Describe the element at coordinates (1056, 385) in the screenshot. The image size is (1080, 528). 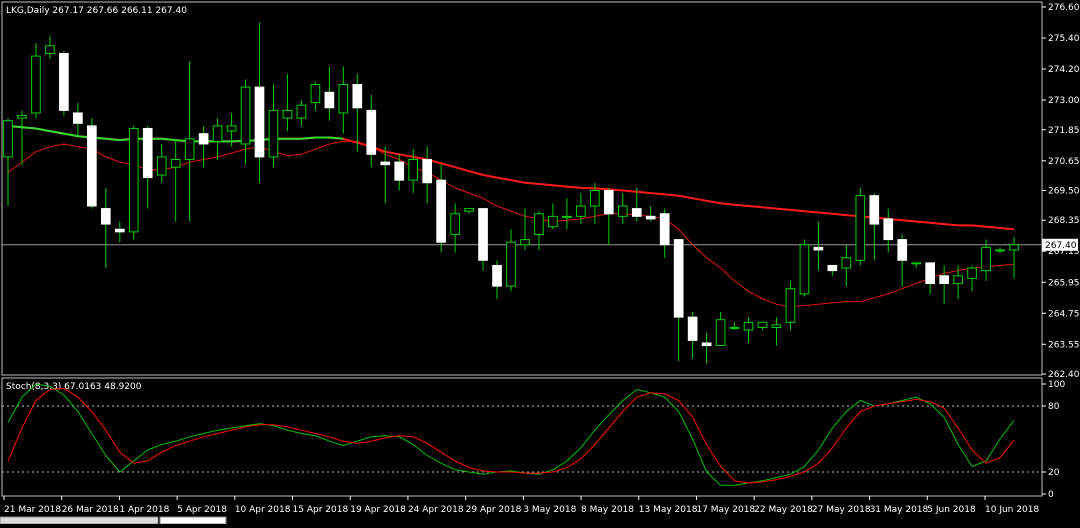
I see `stoch-tick-label: 100` at that location.